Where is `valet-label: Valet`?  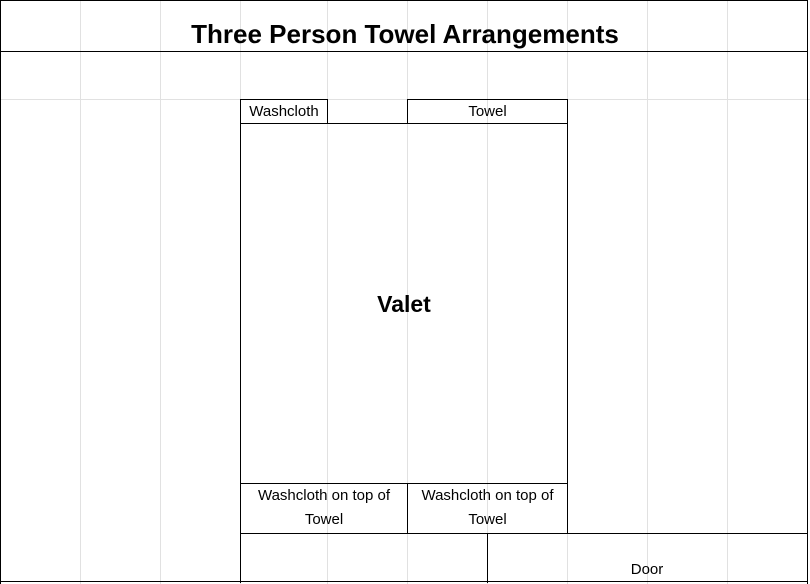
valet-label: Valet is located at coordinates (404, 304).